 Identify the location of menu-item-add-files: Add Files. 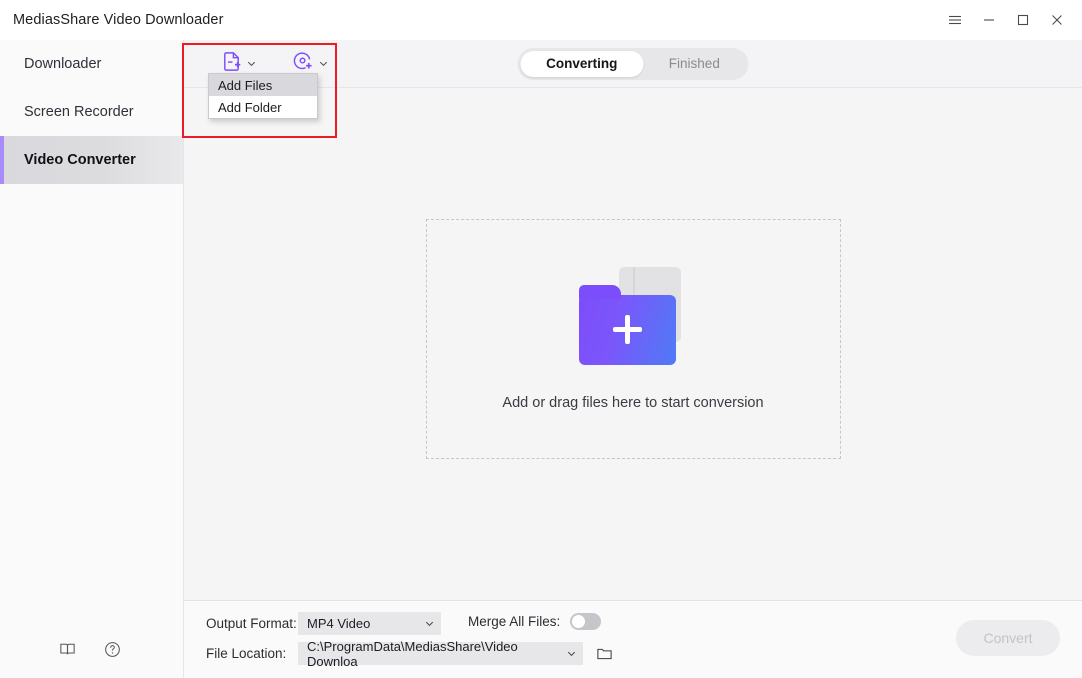
(263, 85).